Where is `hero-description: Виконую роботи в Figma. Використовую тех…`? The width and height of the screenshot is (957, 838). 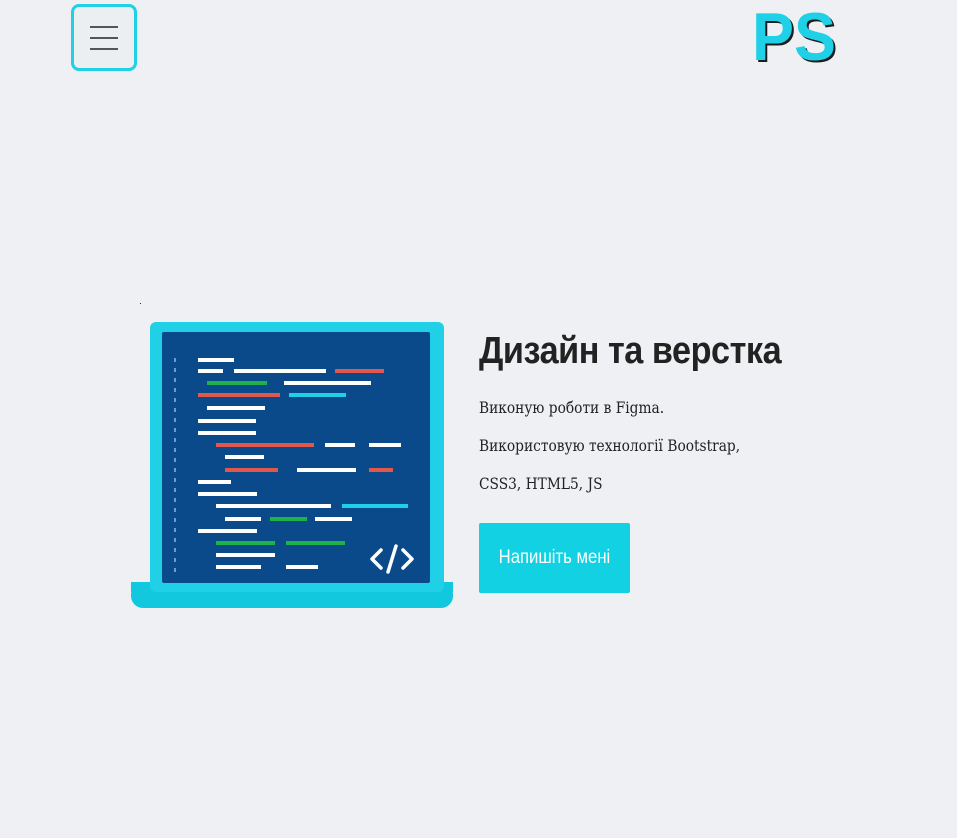 hero-description: Виконую роботи в Figma. Використовую тех… is located at coordinates (699, 446).